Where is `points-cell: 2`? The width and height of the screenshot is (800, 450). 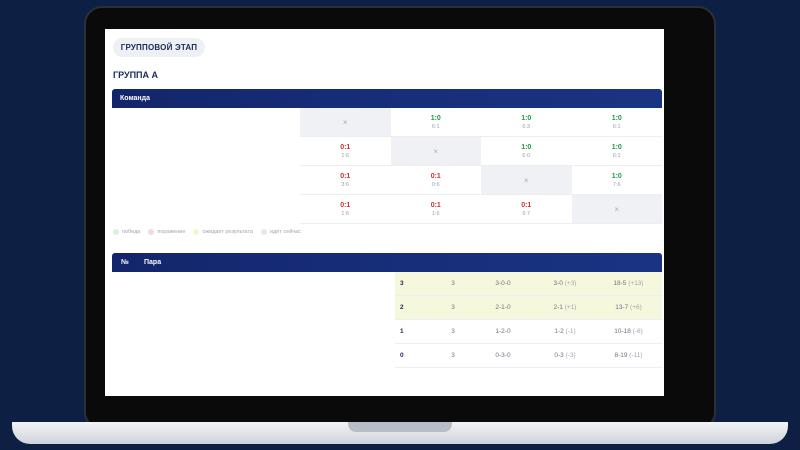 points-cell: 2 is located at coordinates (402, 307).